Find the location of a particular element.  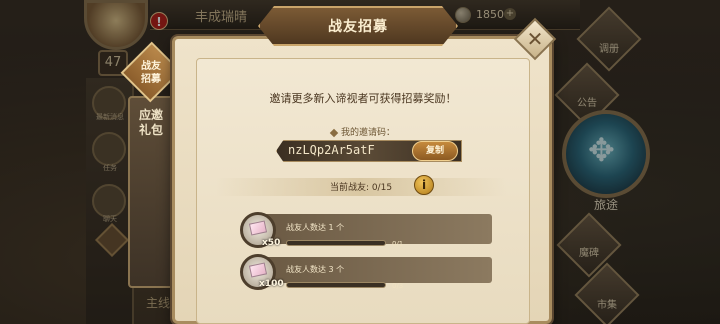

close-icon: ✕ is located at coordinates (535, 39).